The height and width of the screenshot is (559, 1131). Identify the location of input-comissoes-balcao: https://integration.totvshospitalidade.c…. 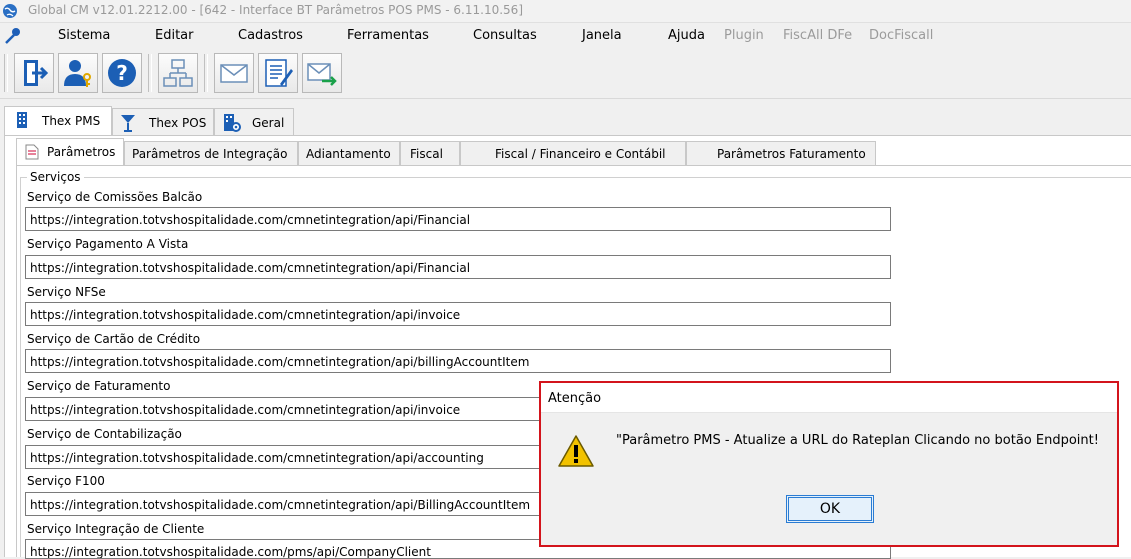
(458, 219).